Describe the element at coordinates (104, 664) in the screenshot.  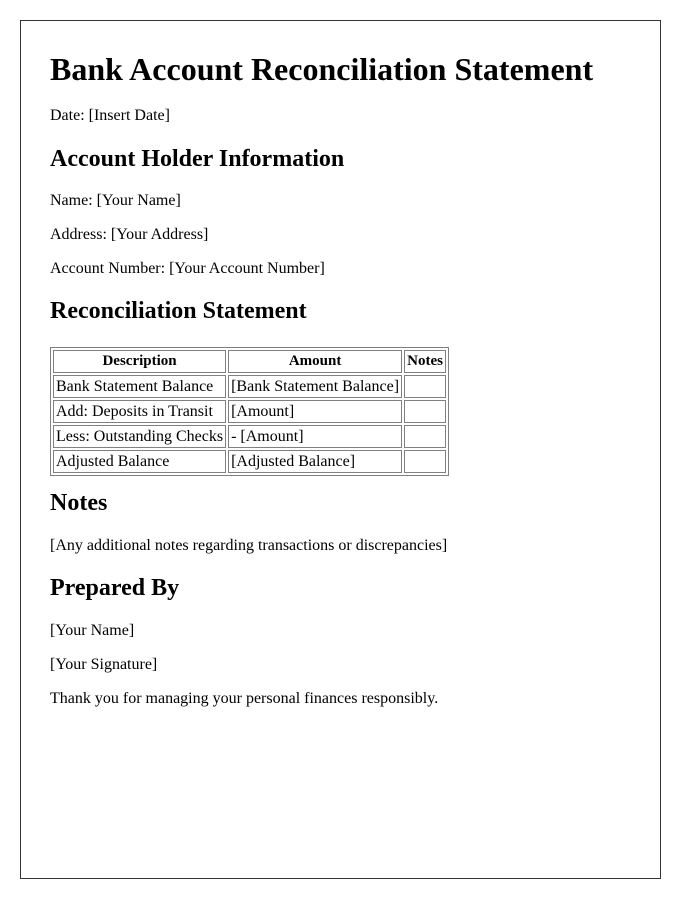
I see `preparer-signature: [Your Signature]` at that location.